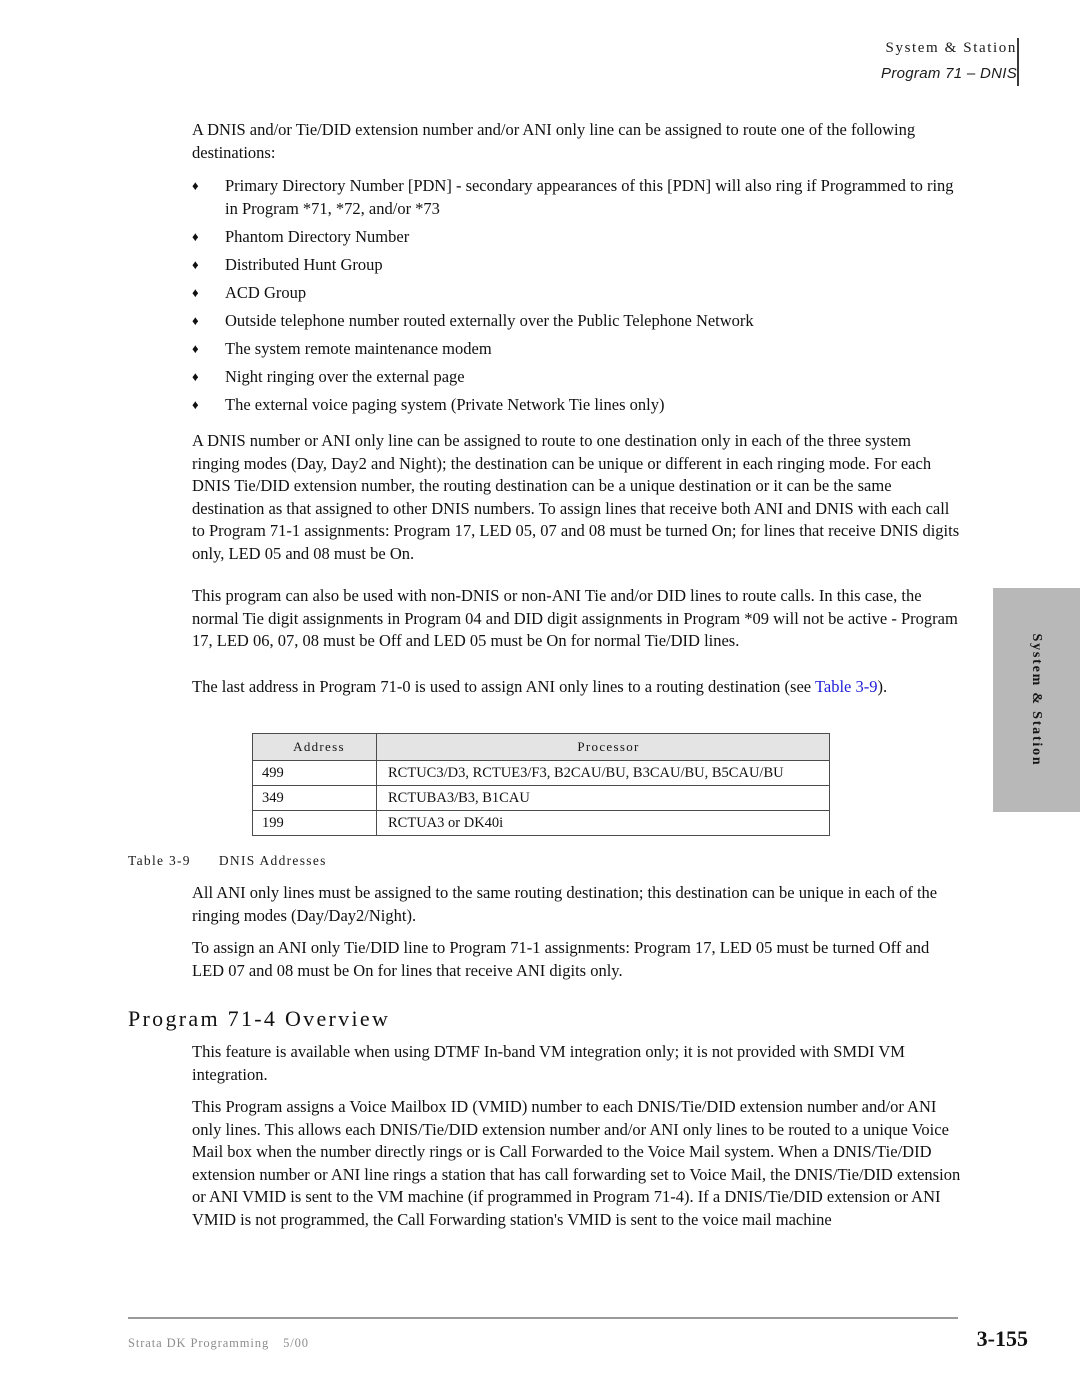  I want to click on table-header-row: Address Processor, so click(541, 747).